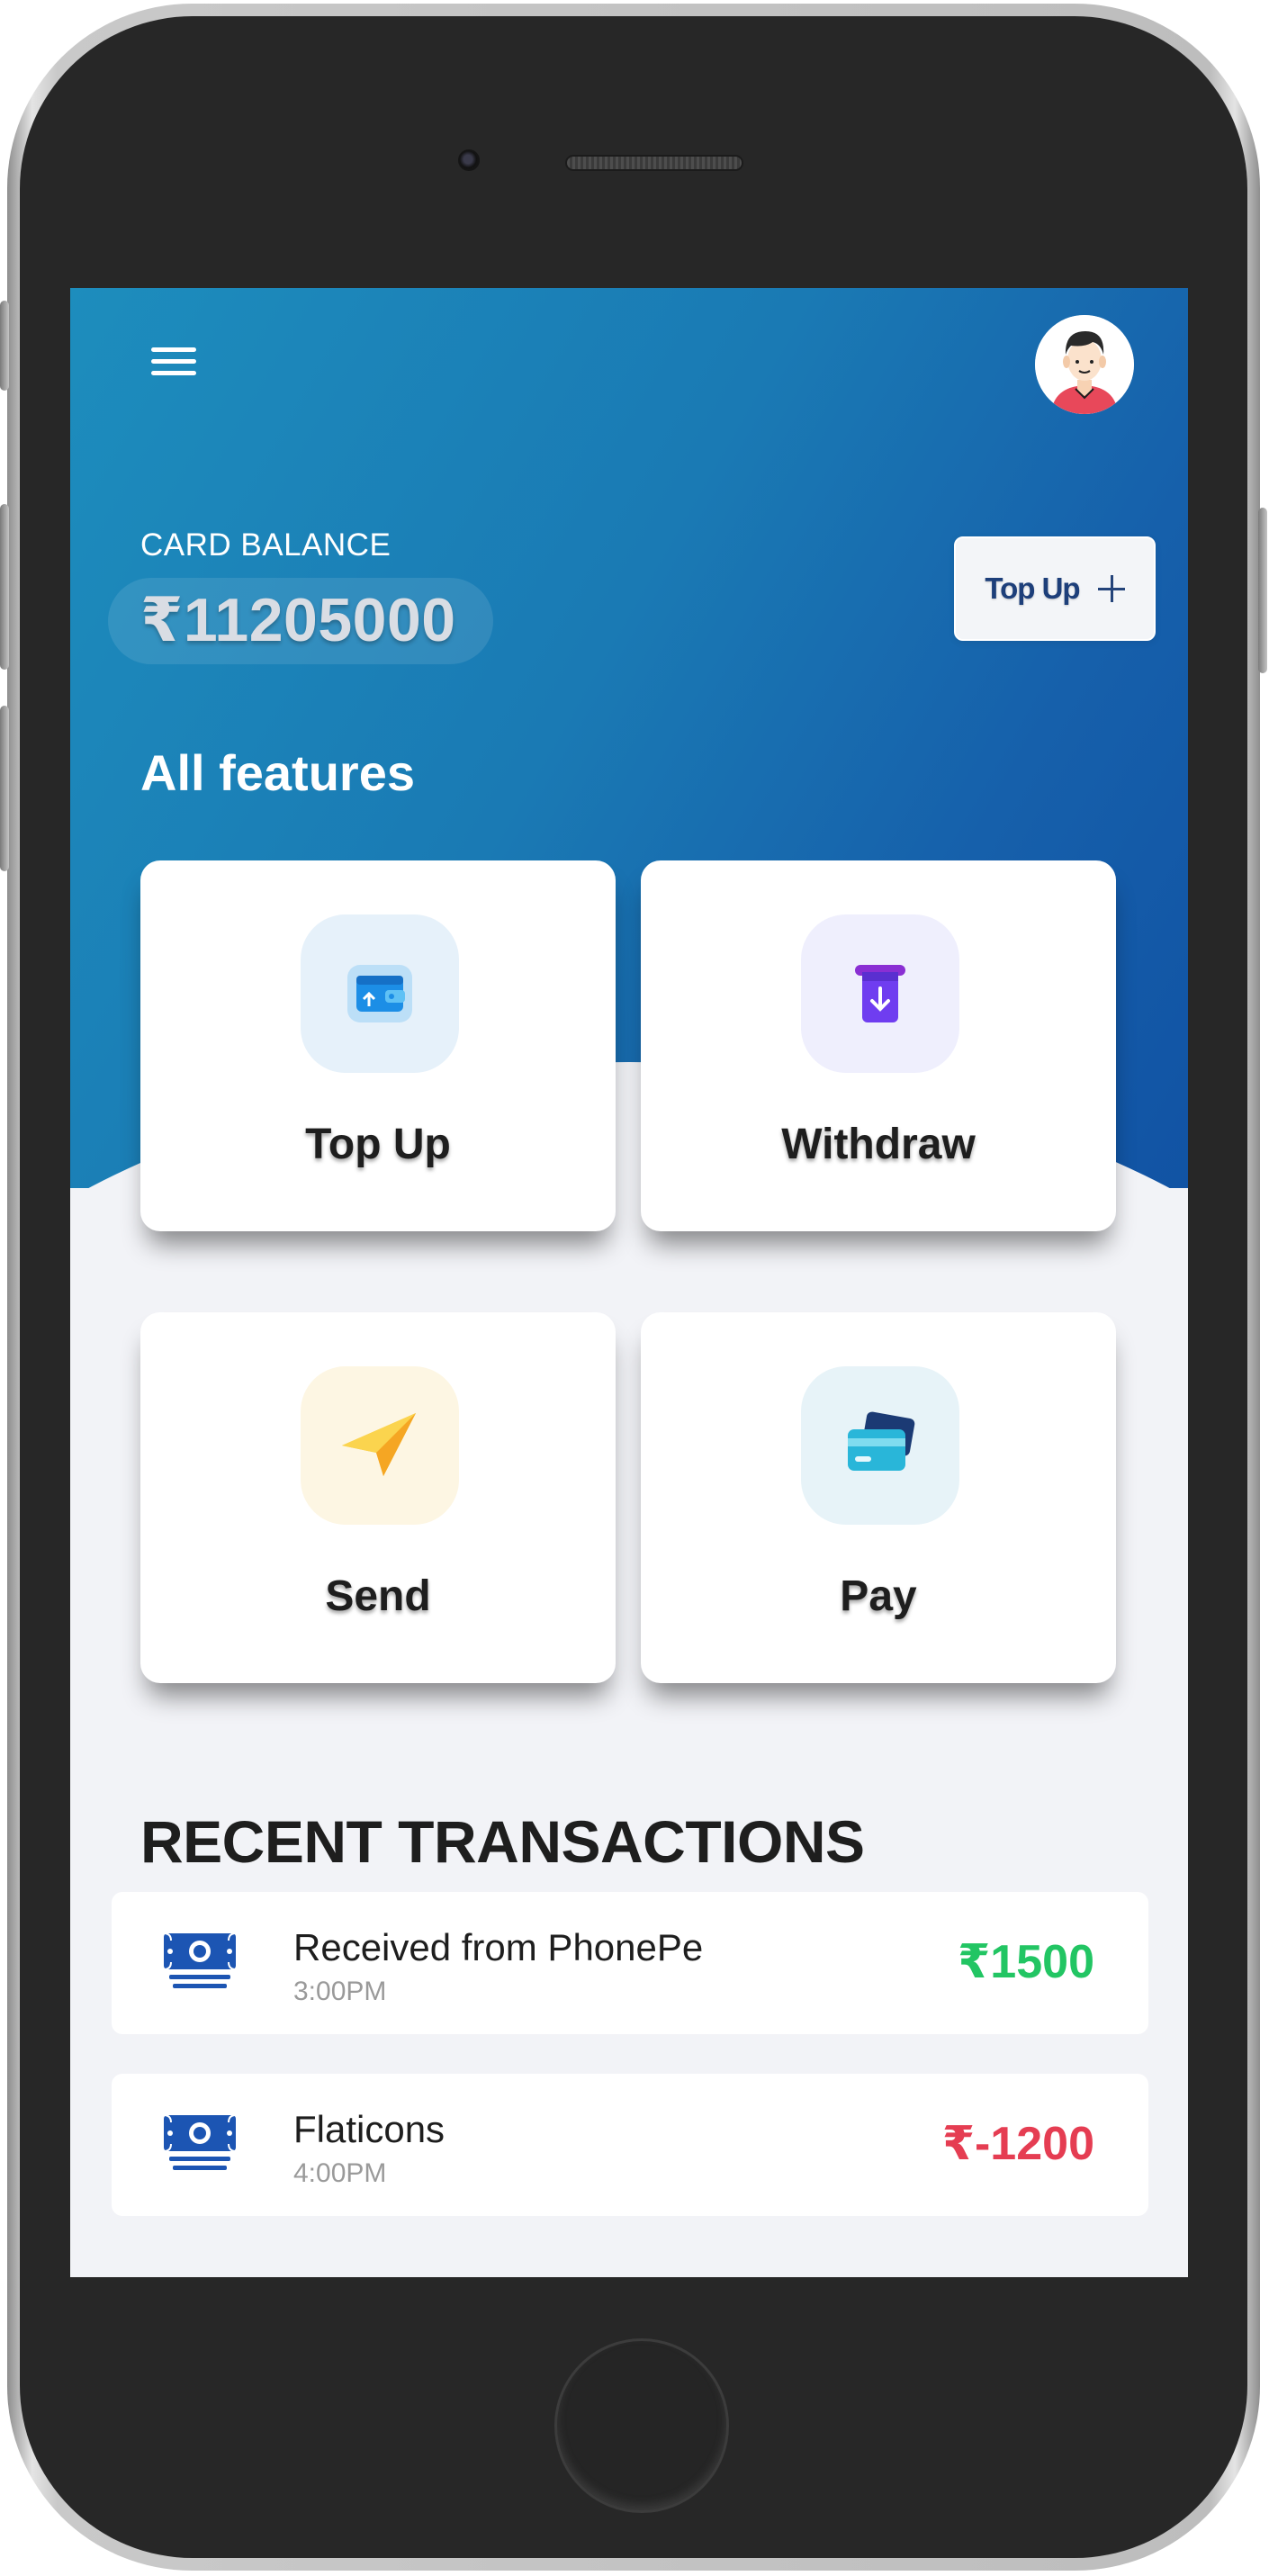 This screenshot has height=2576, width=1269. Describe the element at coordinates (378, 1144) in the screenshot. I see `feature-card-label: Top Up` at that location.